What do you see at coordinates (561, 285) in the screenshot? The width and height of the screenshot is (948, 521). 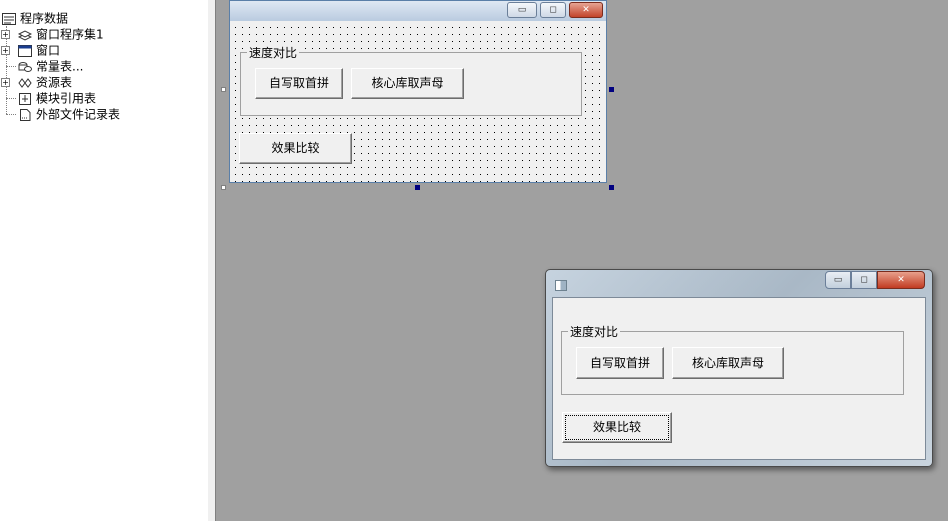 I see `window-app-icon` at bounding box center [561, 285].